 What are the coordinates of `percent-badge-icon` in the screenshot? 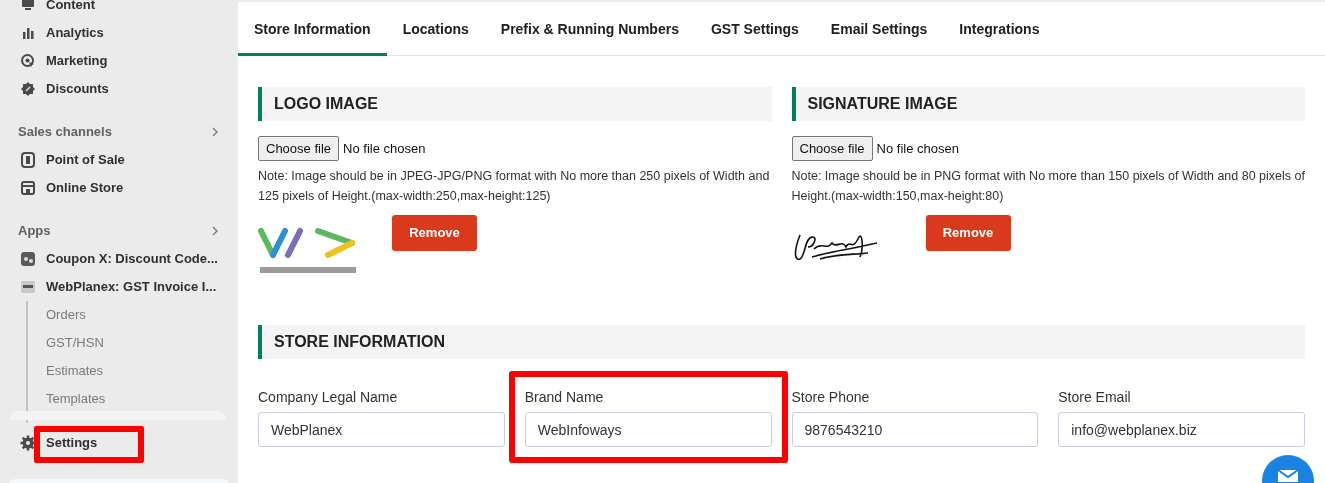 It's located at (28, 89).